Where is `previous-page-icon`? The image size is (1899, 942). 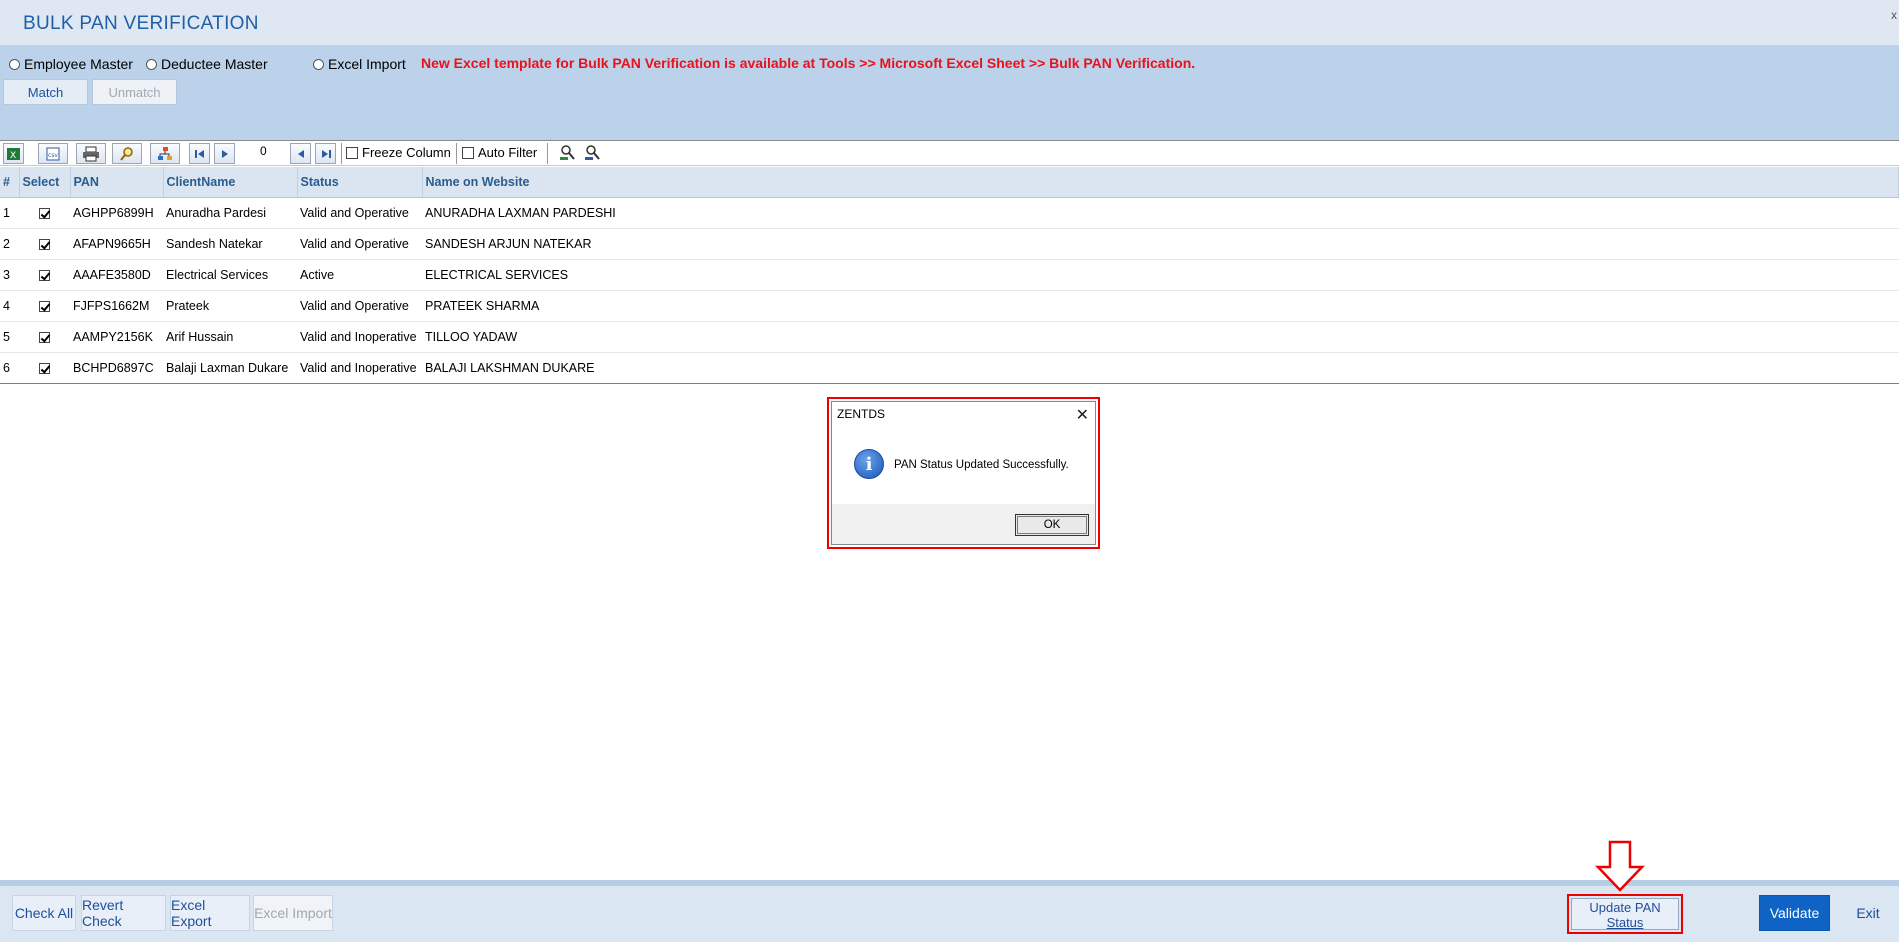
previous-page-icon is located at coordinates (300, 153).